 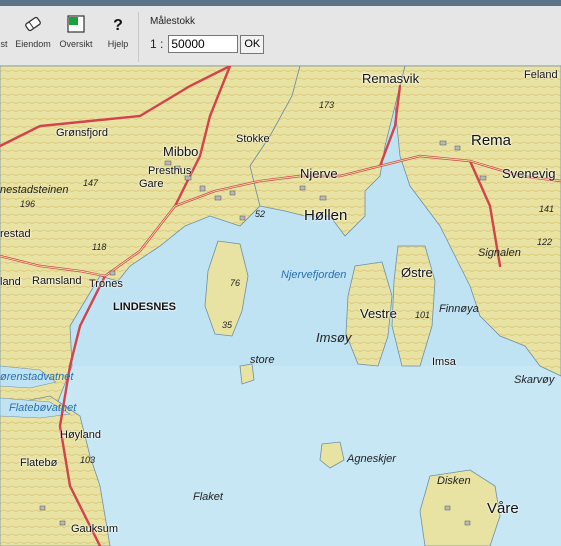 What do you see at coordinates (534, 380) in the screenshot?
I see `place-label-skarvoy: Skarvøy` at bounding box center [534, 380].